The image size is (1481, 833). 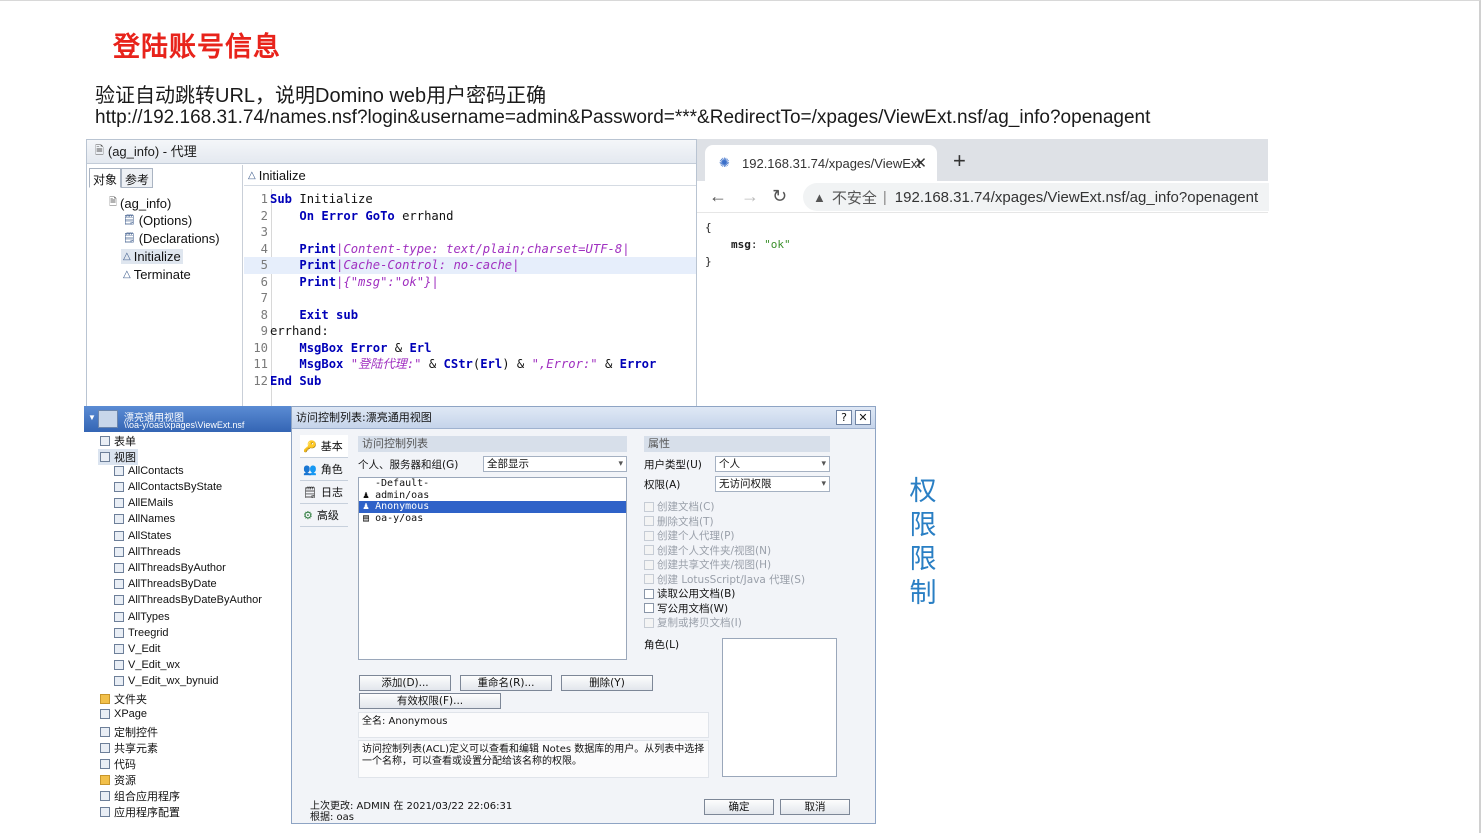 I want to click on nav-item-view: AllEMails, so click(x=143, y=503).